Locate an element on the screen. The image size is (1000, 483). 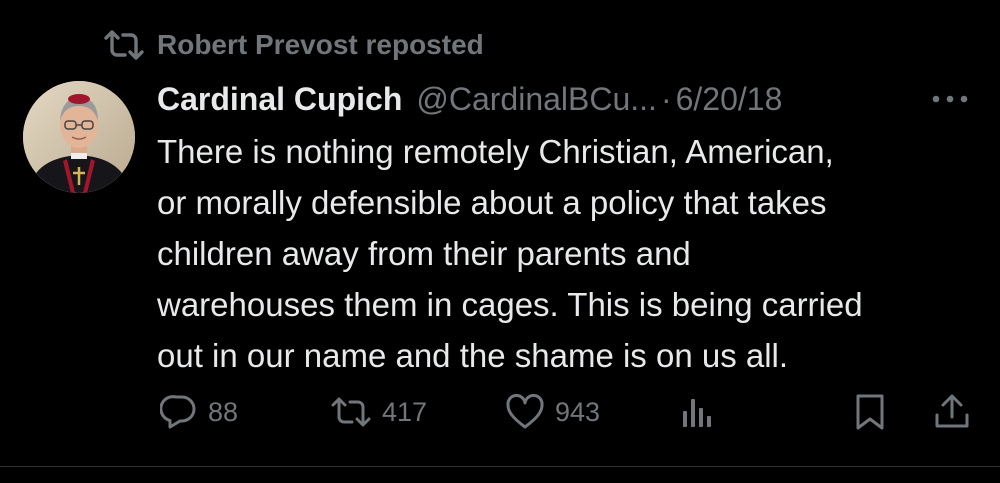
divider is located at coordinates (500, 466).